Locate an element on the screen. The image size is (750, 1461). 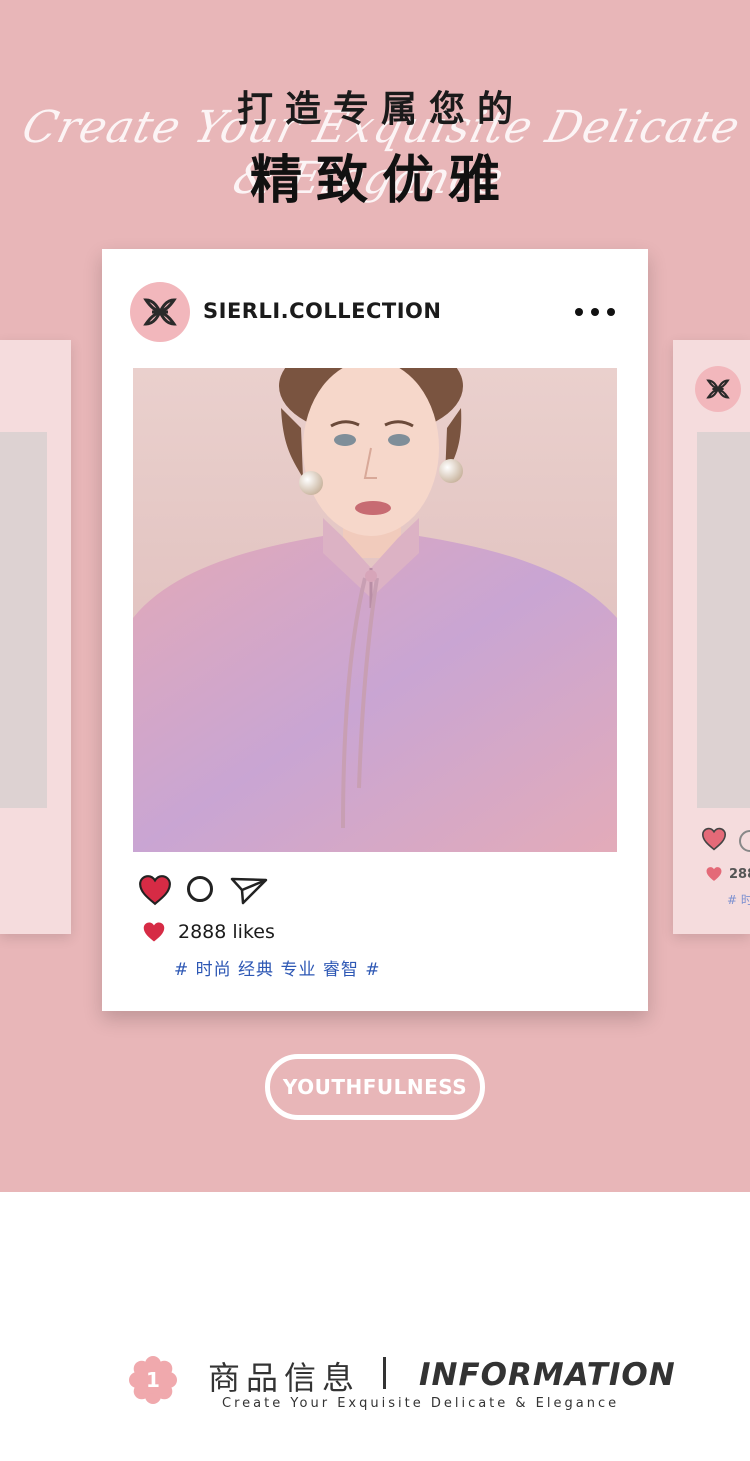
avatar is located at coordinates (160, 312).